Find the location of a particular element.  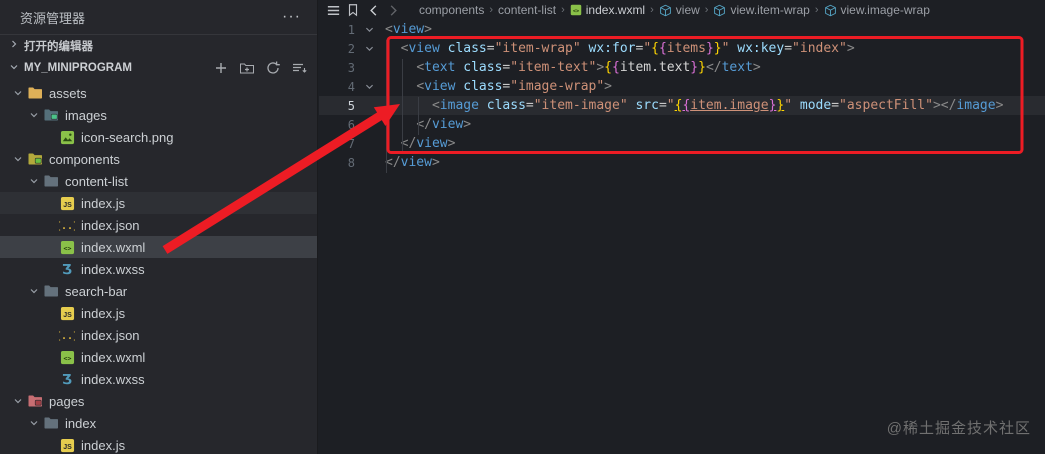

watermark: @稀土掘金技术社区 is located at coordinates (958, 428).